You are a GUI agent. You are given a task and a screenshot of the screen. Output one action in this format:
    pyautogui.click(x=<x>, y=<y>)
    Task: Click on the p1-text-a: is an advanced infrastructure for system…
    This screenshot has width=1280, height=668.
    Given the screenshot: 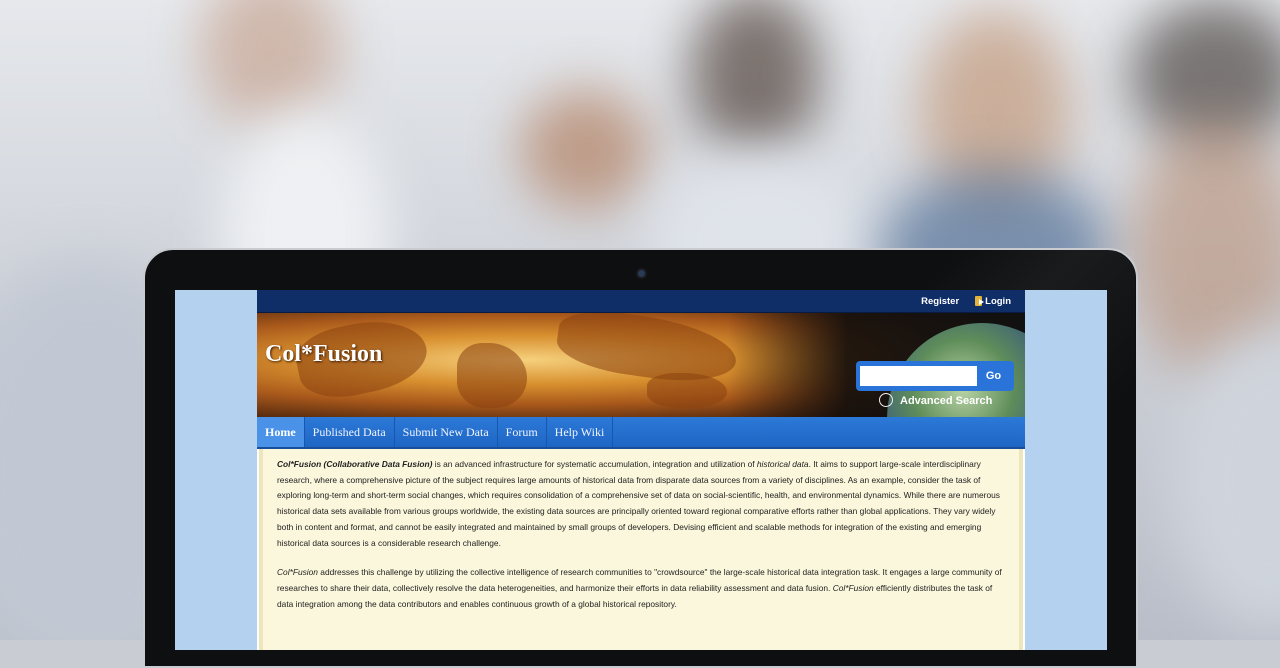 What is the action you would take?
    pyautogui.click(x=594, y=464)
    